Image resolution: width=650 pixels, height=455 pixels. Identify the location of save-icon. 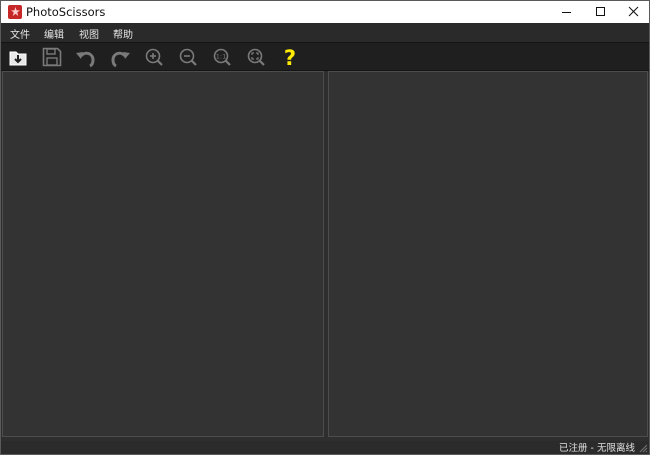
(52, 57).